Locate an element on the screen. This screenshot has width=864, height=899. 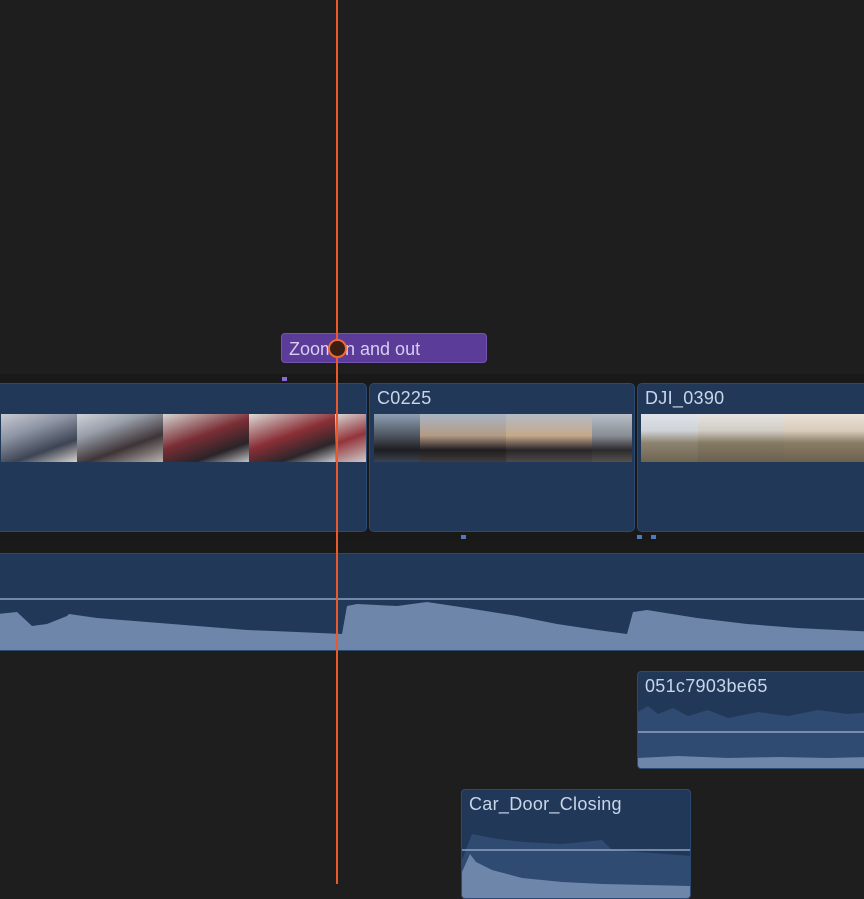
primary-audio-waveform is located at coordinates (432, 602).